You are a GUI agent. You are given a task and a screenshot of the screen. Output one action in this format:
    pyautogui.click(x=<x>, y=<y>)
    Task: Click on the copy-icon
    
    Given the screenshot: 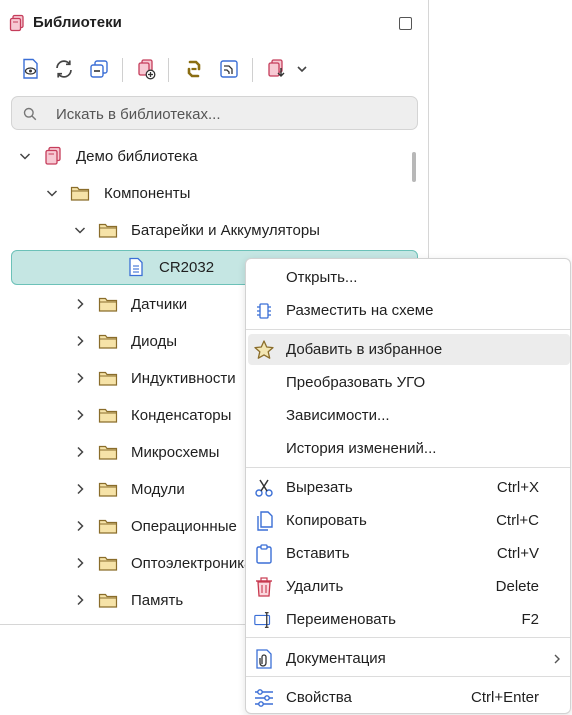 What is the action you would take?
    pyautogui.click(x=264, y=521)
    